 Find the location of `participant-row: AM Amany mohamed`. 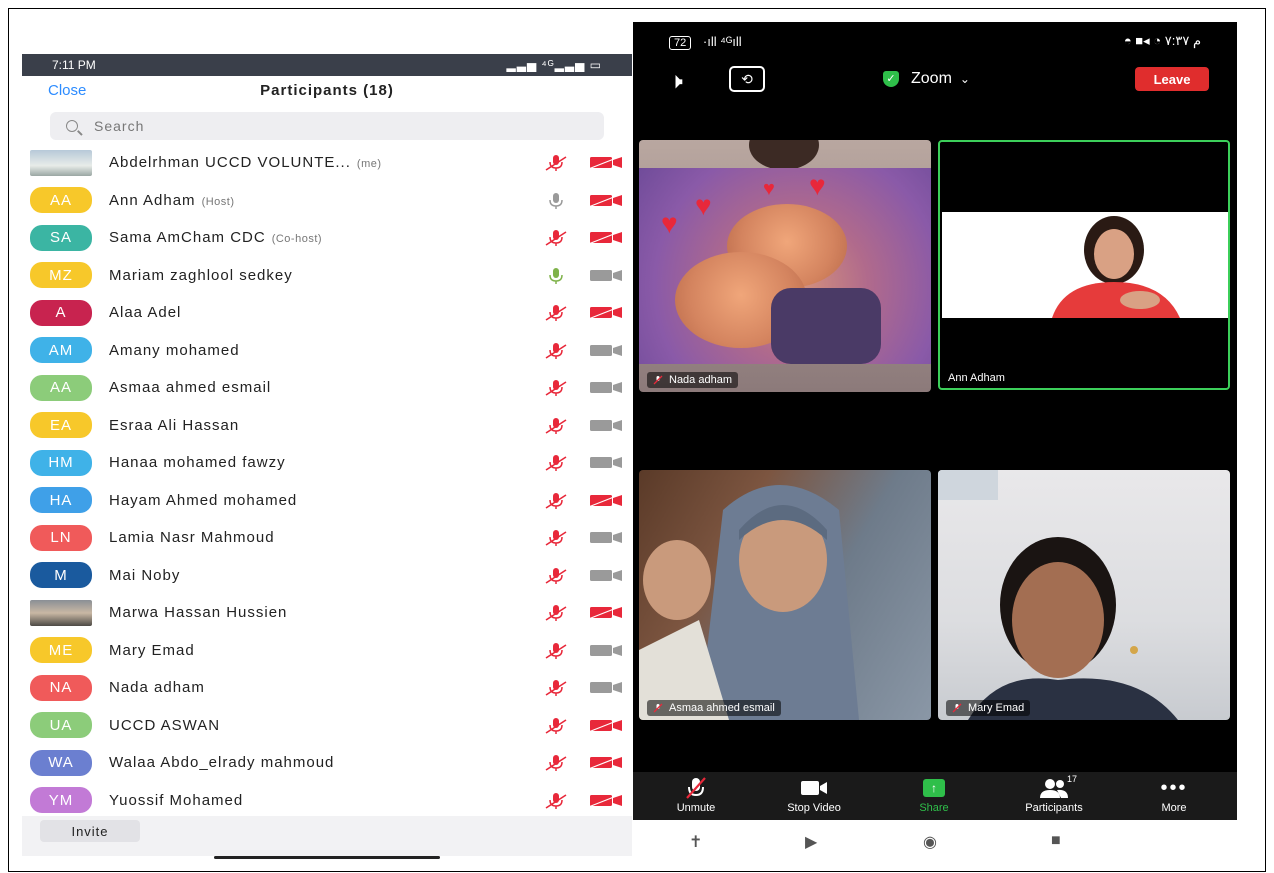

participant-row: AM Amany mohamed is located at coordinates (327, 351).